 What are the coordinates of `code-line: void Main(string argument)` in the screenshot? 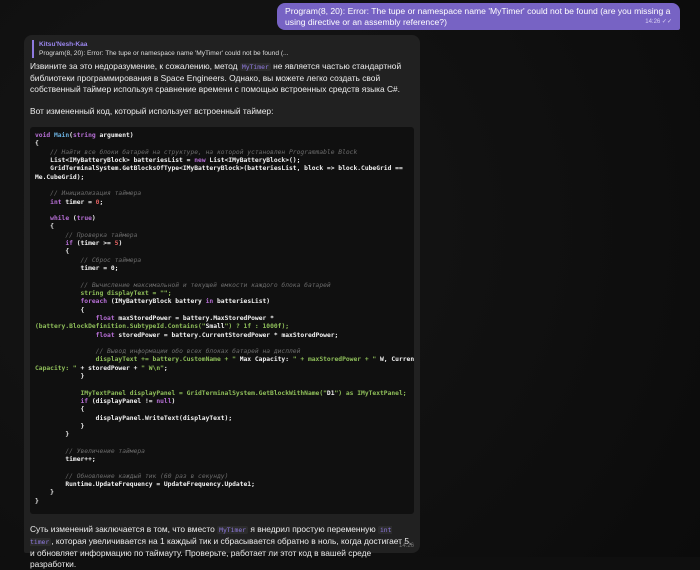 It's located at (84, 135).